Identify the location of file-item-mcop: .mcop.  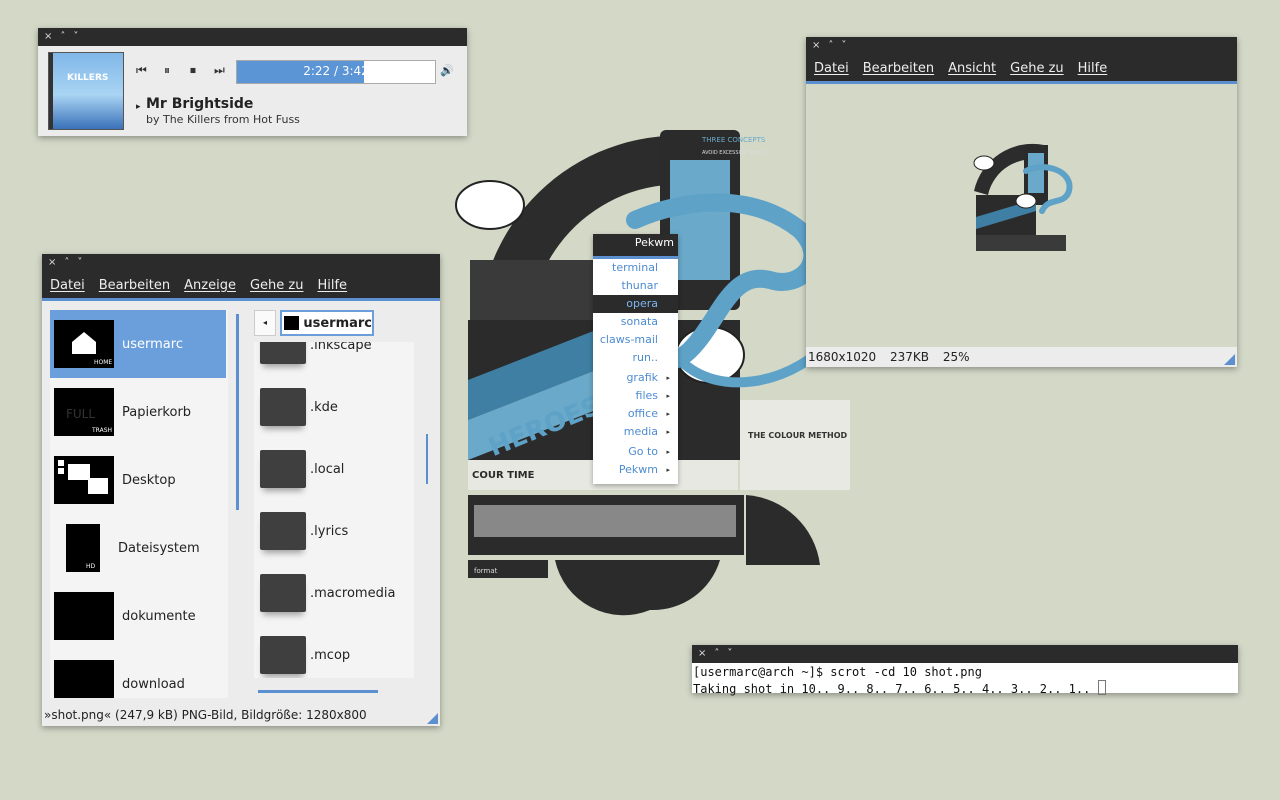
(335, 654).